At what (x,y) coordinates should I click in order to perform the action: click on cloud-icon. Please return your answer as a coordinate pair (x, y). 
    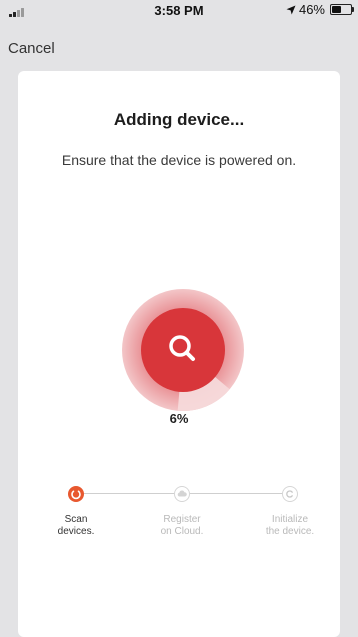
    Looking at the image, I should click on (182, 493).